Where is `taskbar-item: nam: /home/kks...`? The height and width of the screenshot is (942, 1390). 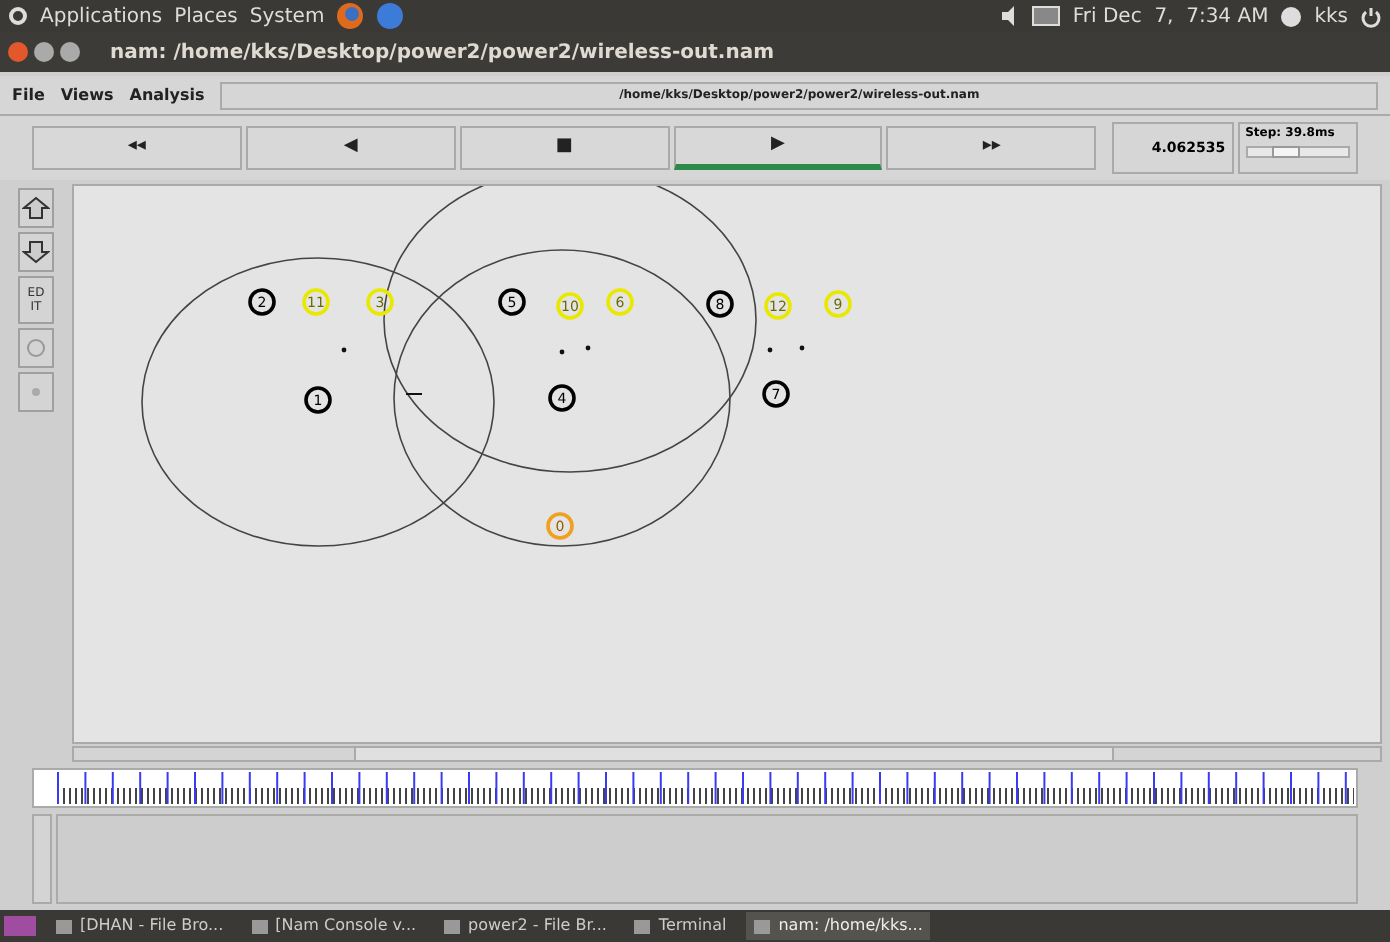 taskbar-item: nam: /home/kks... is located at coordinates (838, 926).